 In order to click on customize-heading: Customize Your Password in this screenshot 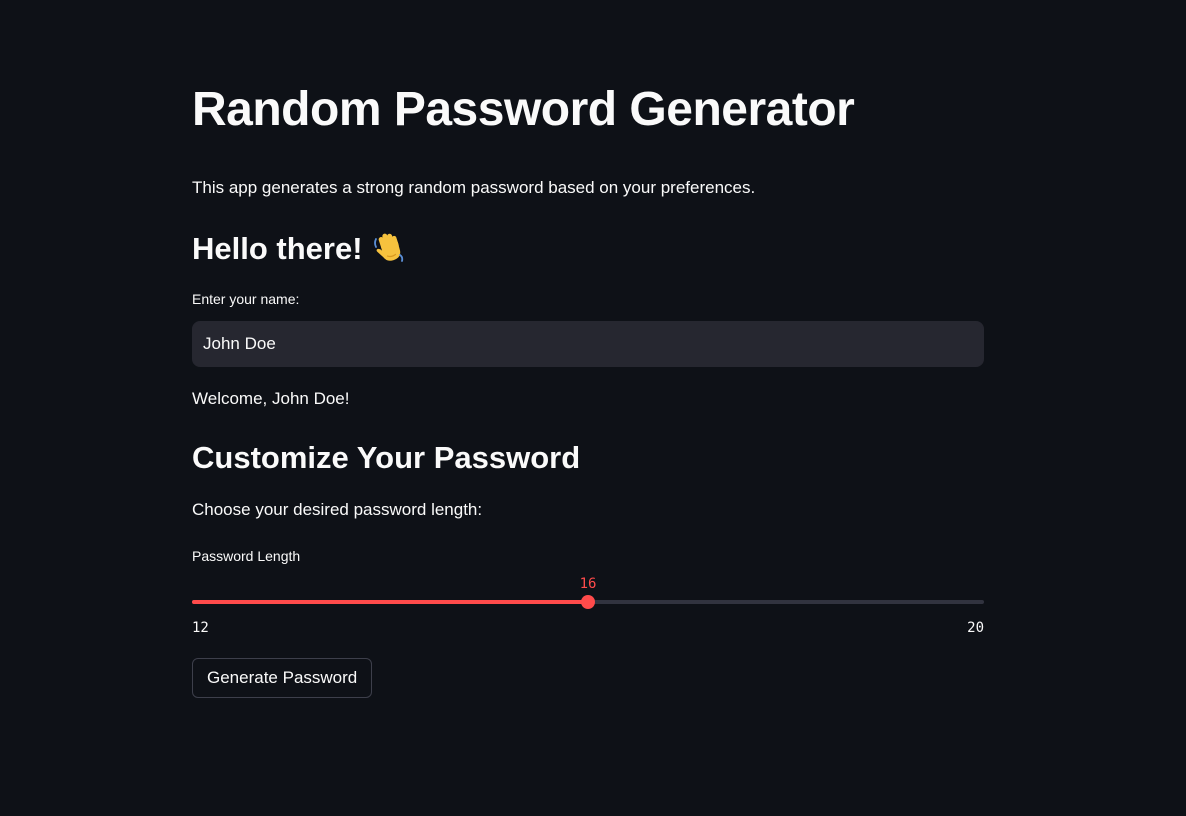, I will do `click(386, 457)`.